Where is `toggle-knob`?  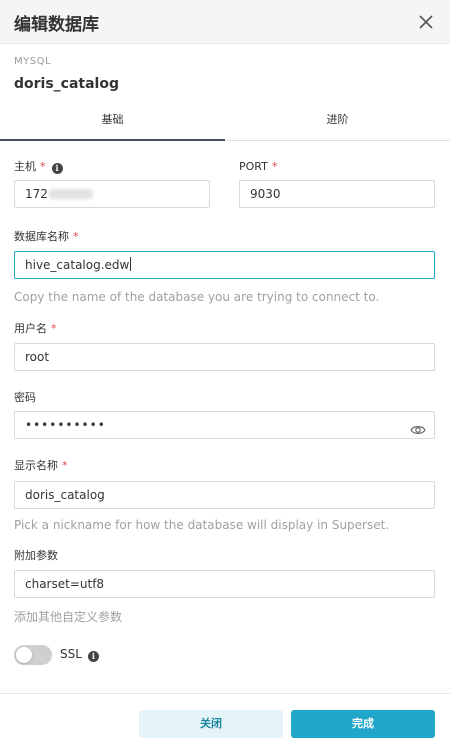
toggle-knob is located at coordinates (24, 655).